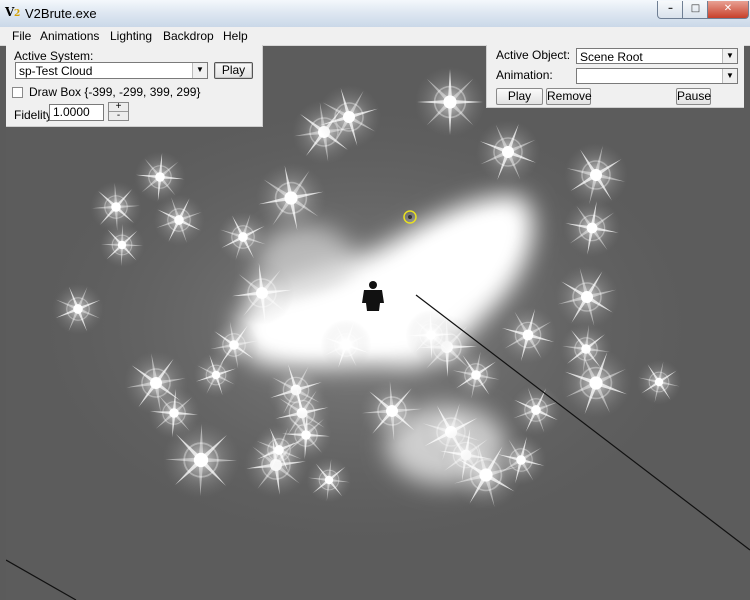 This screenshot has height=600, width=750. I want to click on minimize-button: –, so click(670, 10).